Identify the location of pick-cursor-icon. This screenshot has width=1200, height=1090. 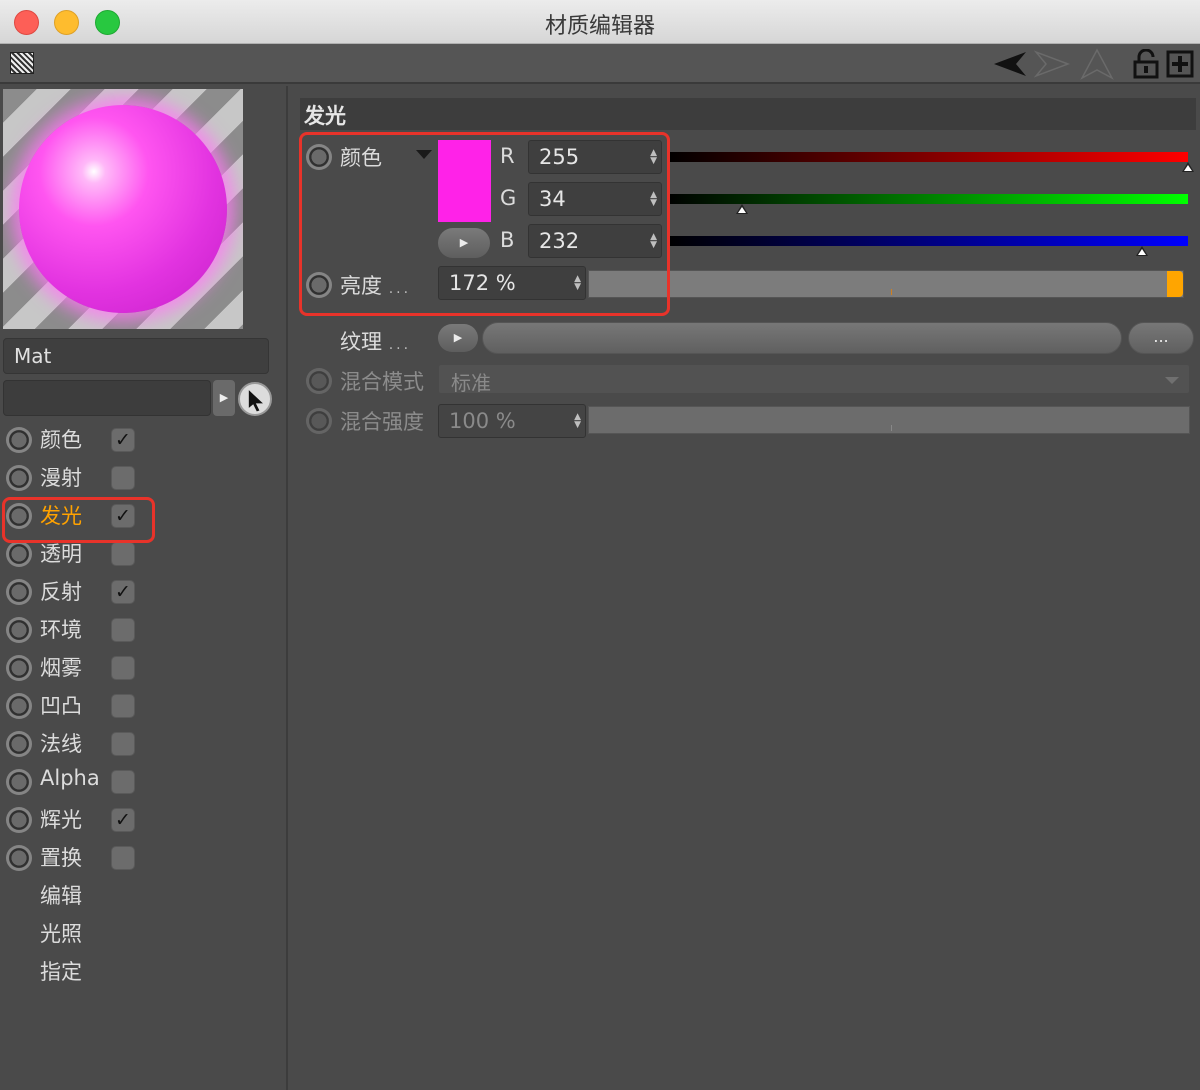
(255, 399).